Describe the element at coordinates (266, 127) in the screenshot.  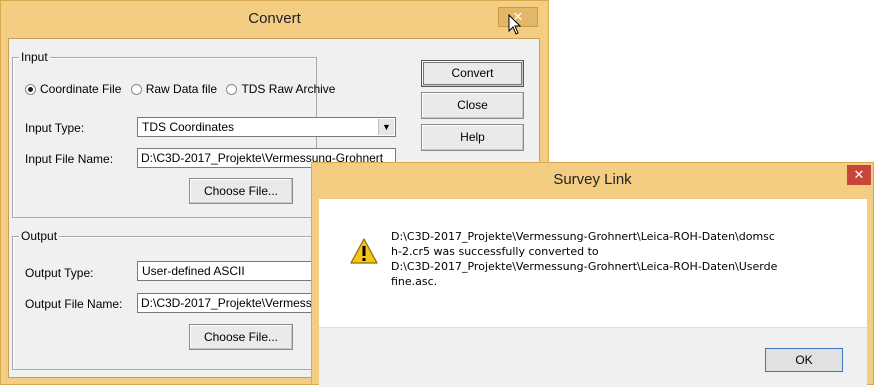
I see `input-type-select: TDS Coordinates ▼` at that location.